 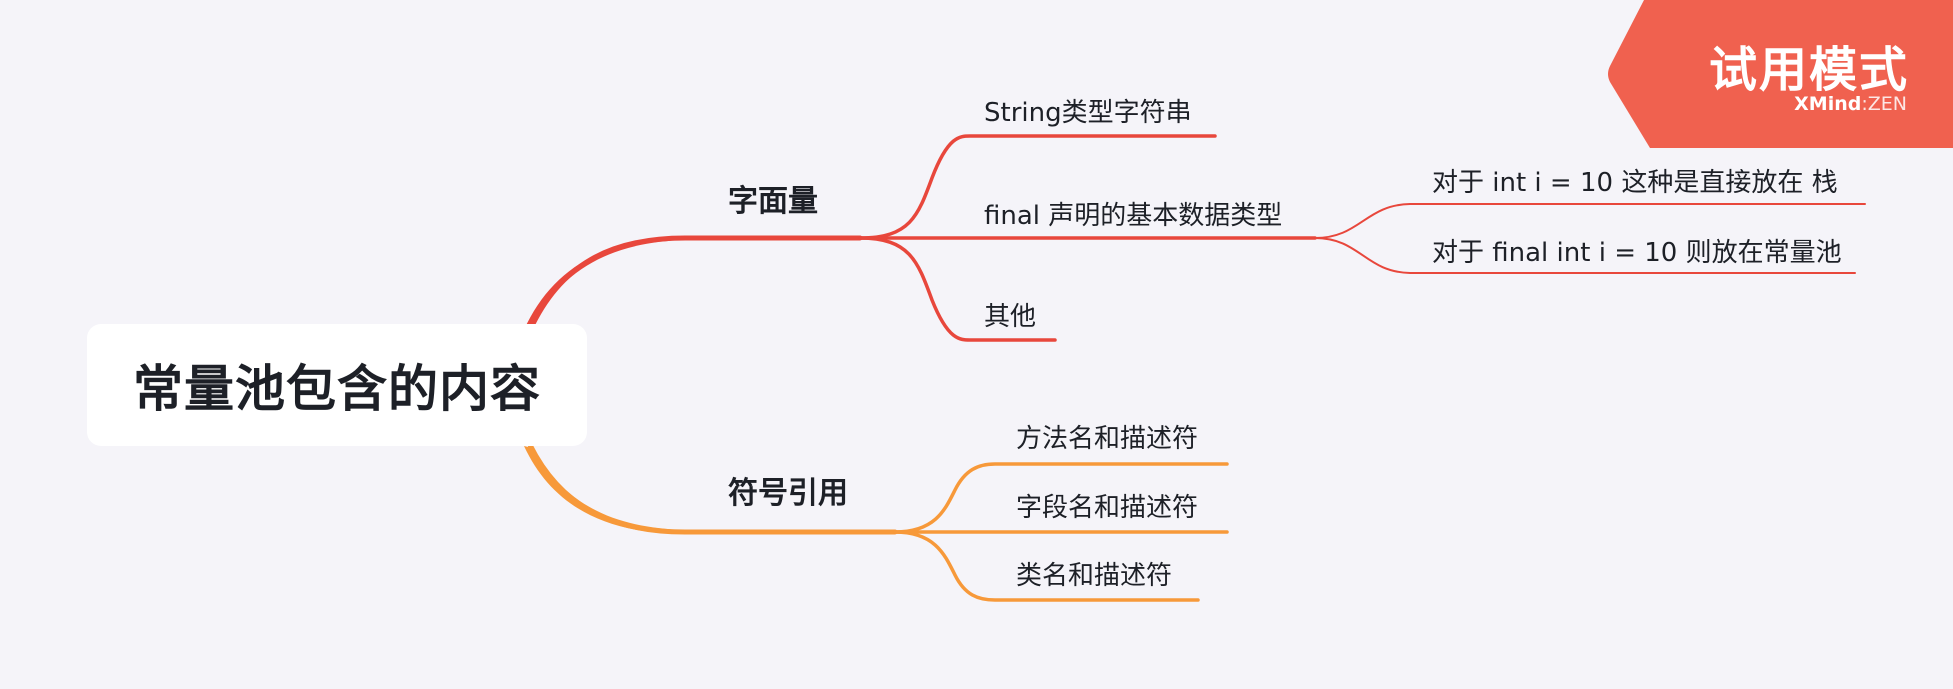 I want to click on topic-method: 方法名和描述符, so click(x=1107, y=436).